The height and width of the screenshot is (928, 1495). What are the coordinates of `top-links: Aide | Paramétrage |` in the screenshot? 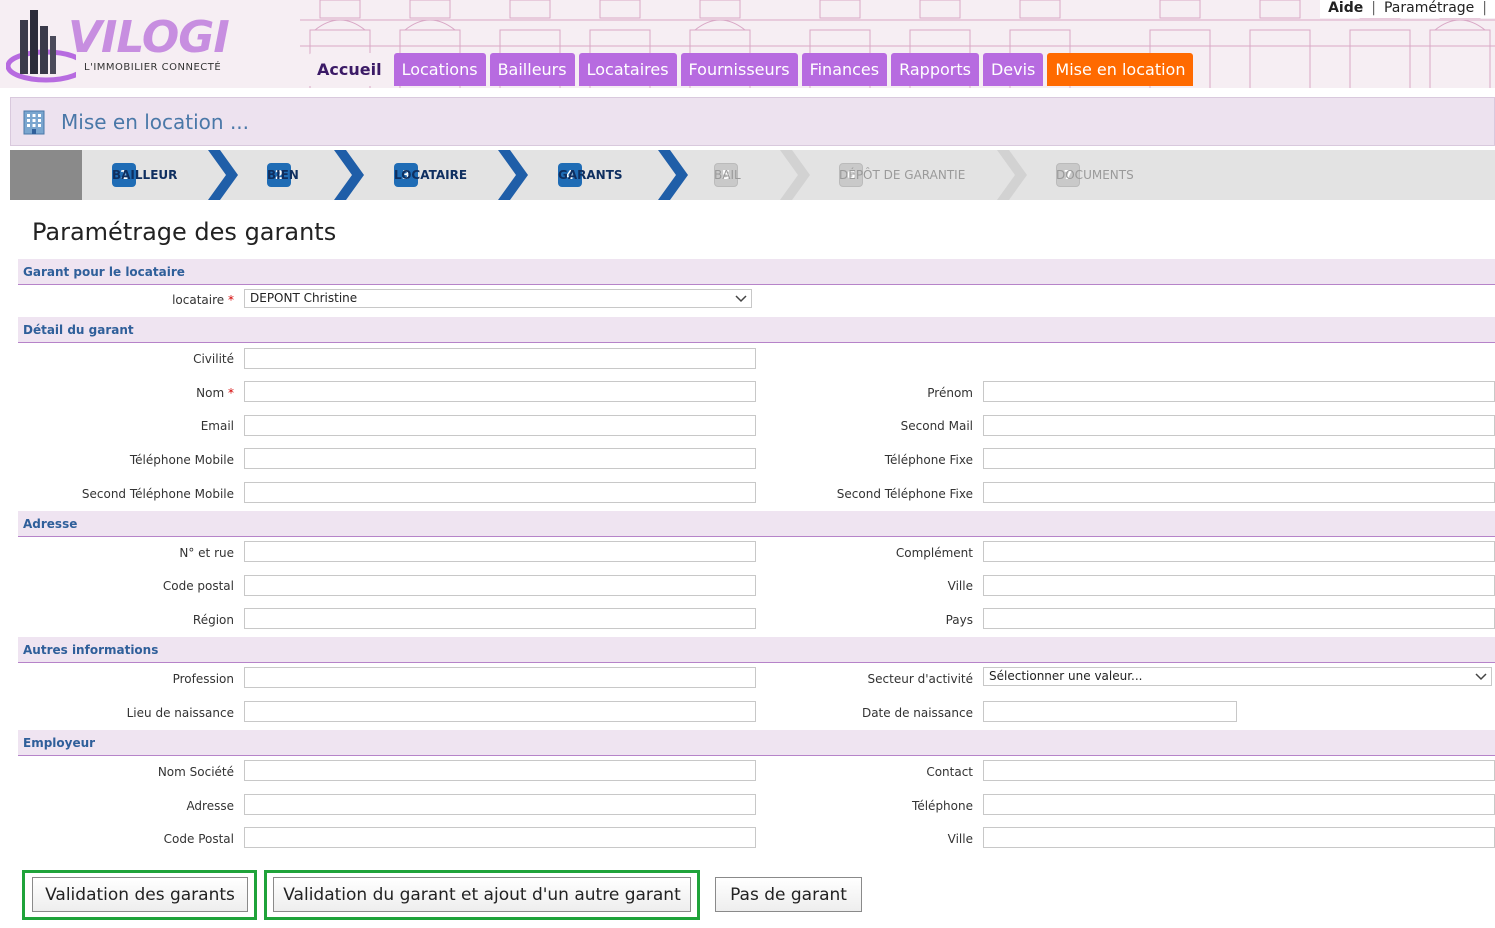 It's located at (1407, 9).